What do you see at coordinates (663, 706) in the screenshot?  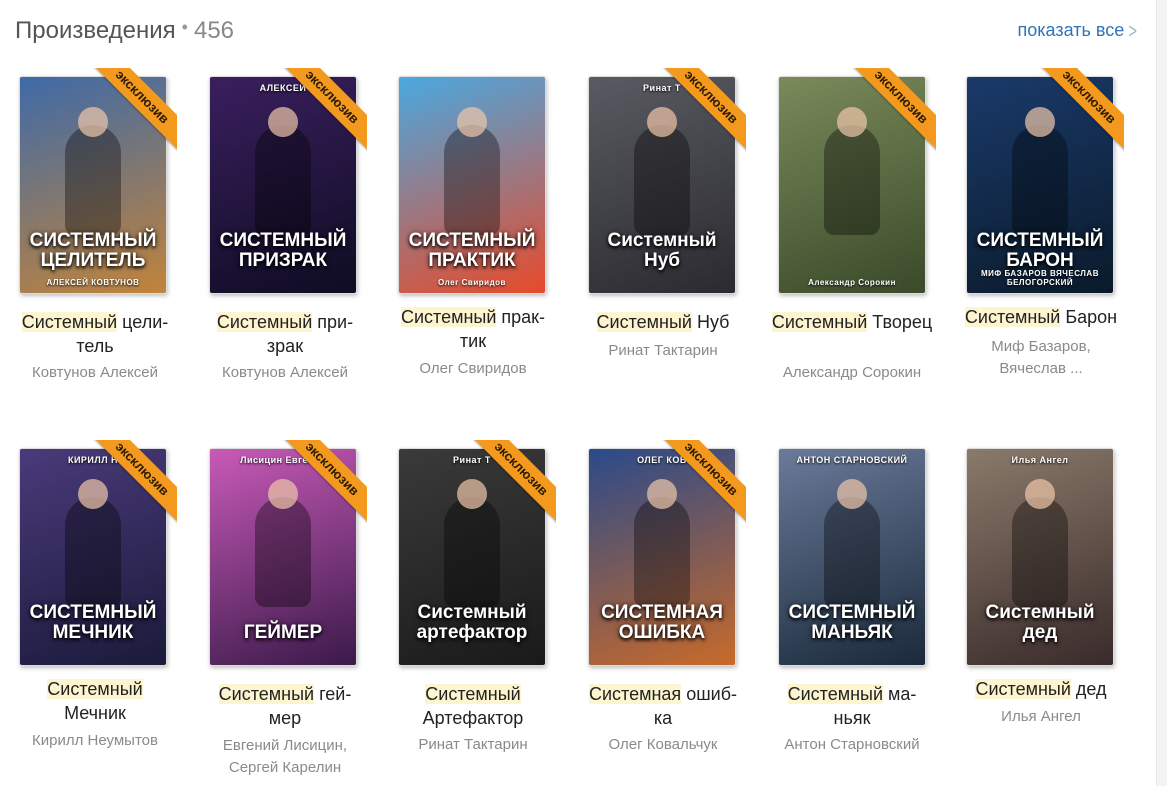 I see `book-title-link: Системная ошиб-ка` at bounding box center [663, 706].